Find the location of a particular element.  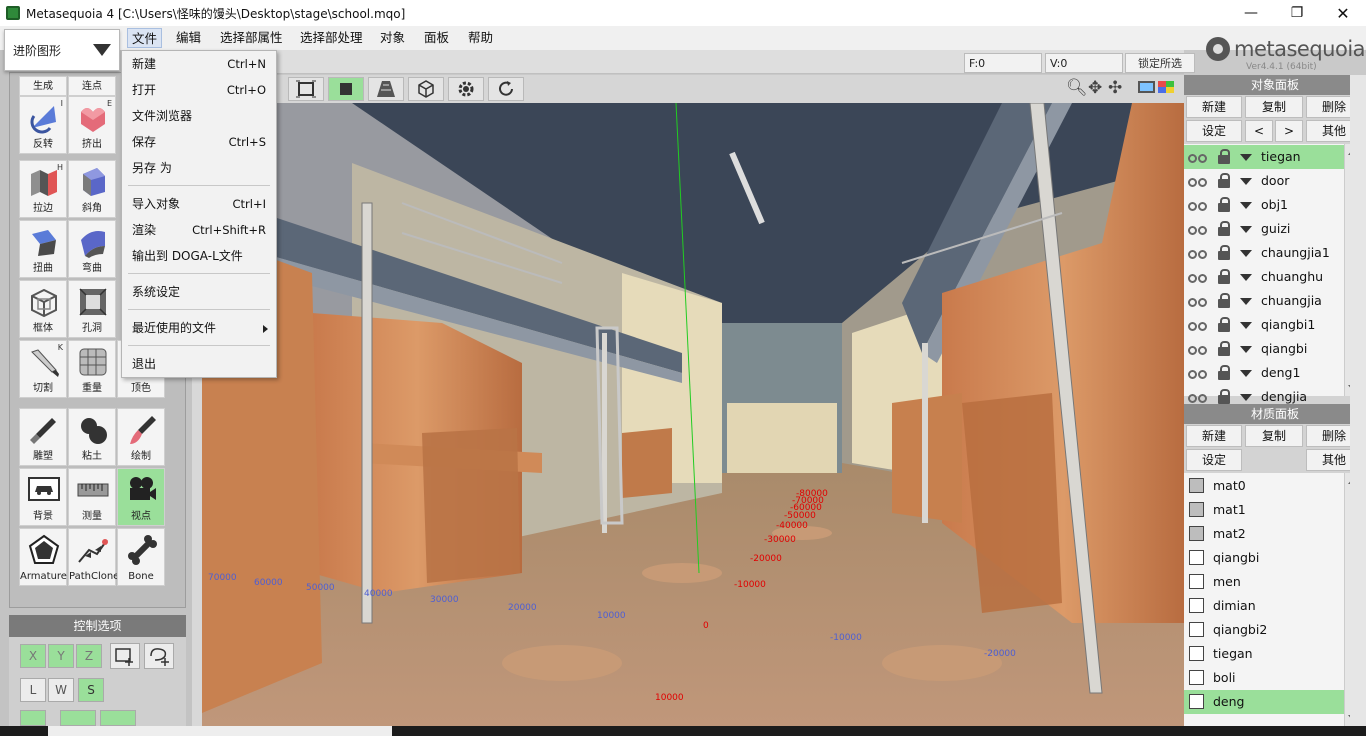

rotate-view-icon: ✣ is located at coordinates (1115, 88).